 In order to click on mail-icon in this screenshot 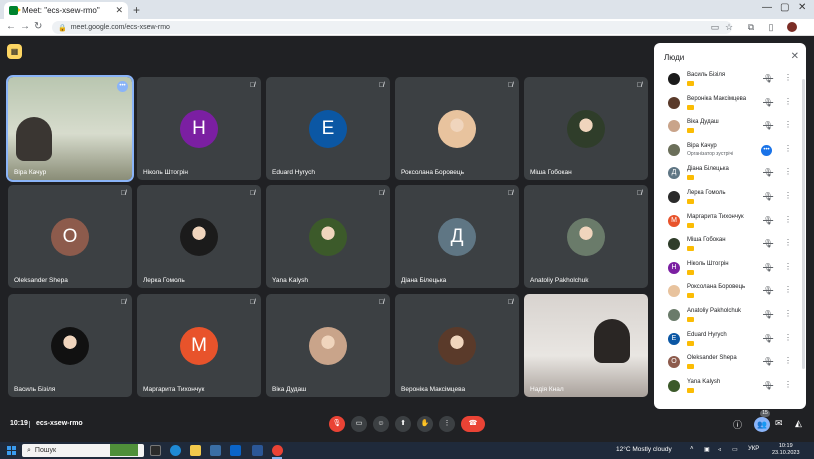, I will do `click(235, 450)`.